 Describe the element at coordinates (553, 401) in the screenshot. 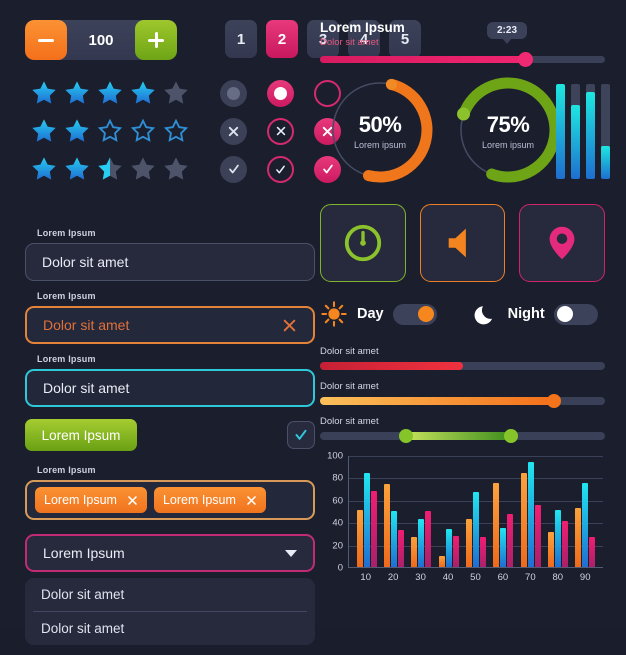

I see `slider-handle` at that location.